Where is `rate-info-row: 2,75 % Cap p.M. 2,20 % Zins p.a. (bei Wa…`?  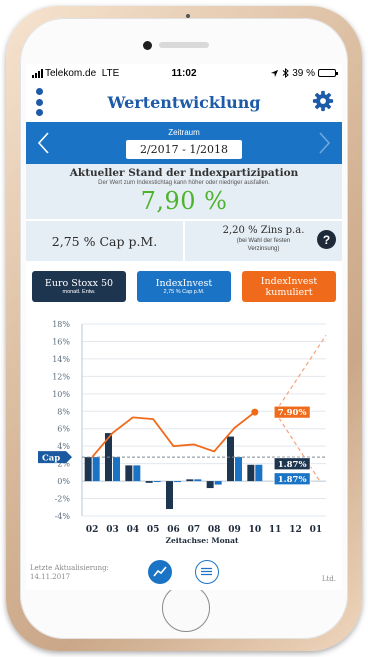 rate-info-row: 2,75 % Cap p.M. 2,20 % Zins p.a. (bei Wa… is located at coordinates (184, 241).